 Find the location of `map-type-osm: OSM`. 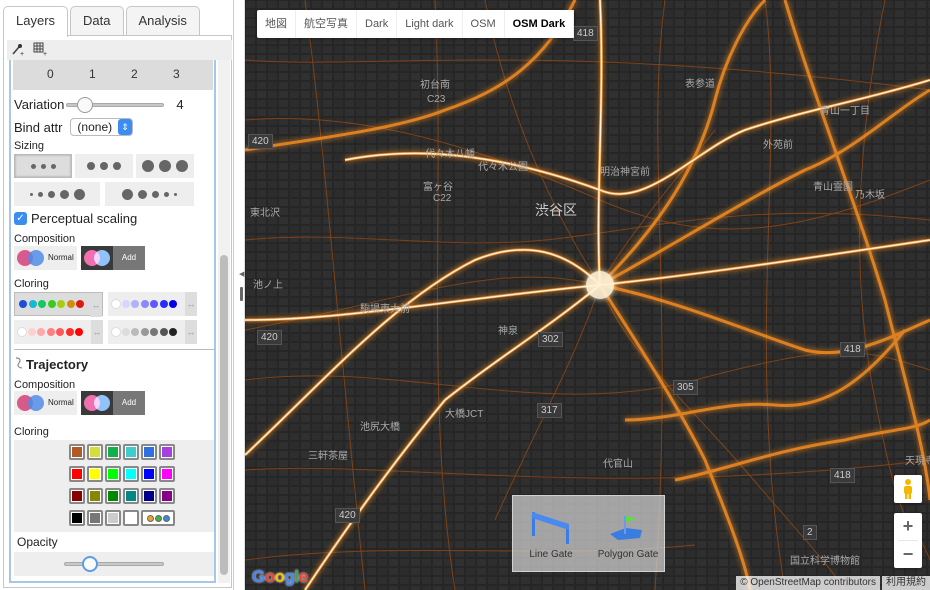

map-type-osm: OSM is located at coordinates (484, 24).